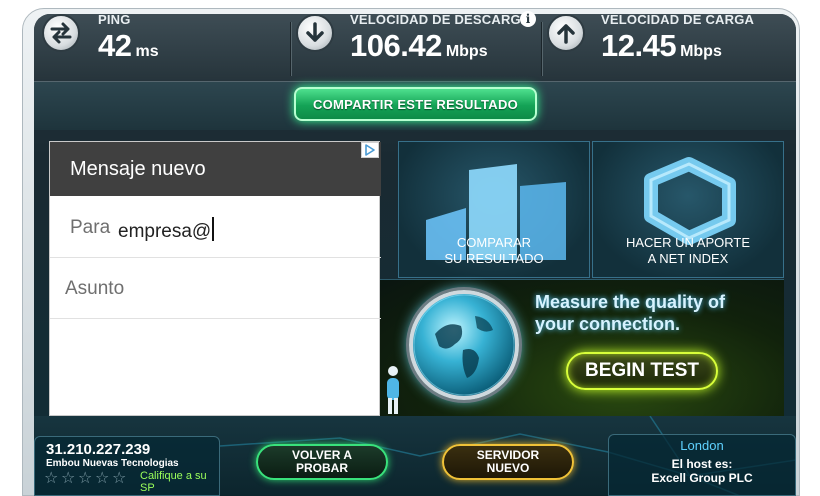 This screenshot has height=496, width=820. What do you see at coordinates (702, 478) in the screenshot?
I see `host-name: Excell Group PLC` at bounding box center [702, 478].